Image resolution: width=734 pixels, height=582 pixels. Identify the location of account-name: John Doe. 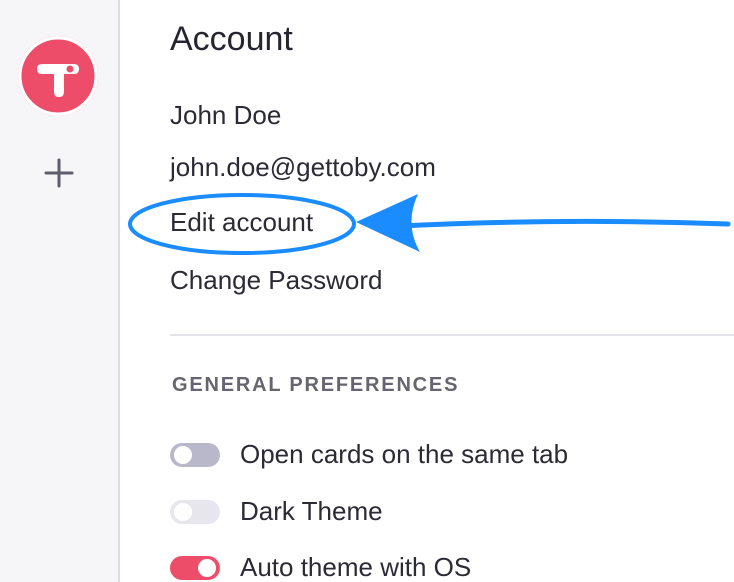
(226, 115).